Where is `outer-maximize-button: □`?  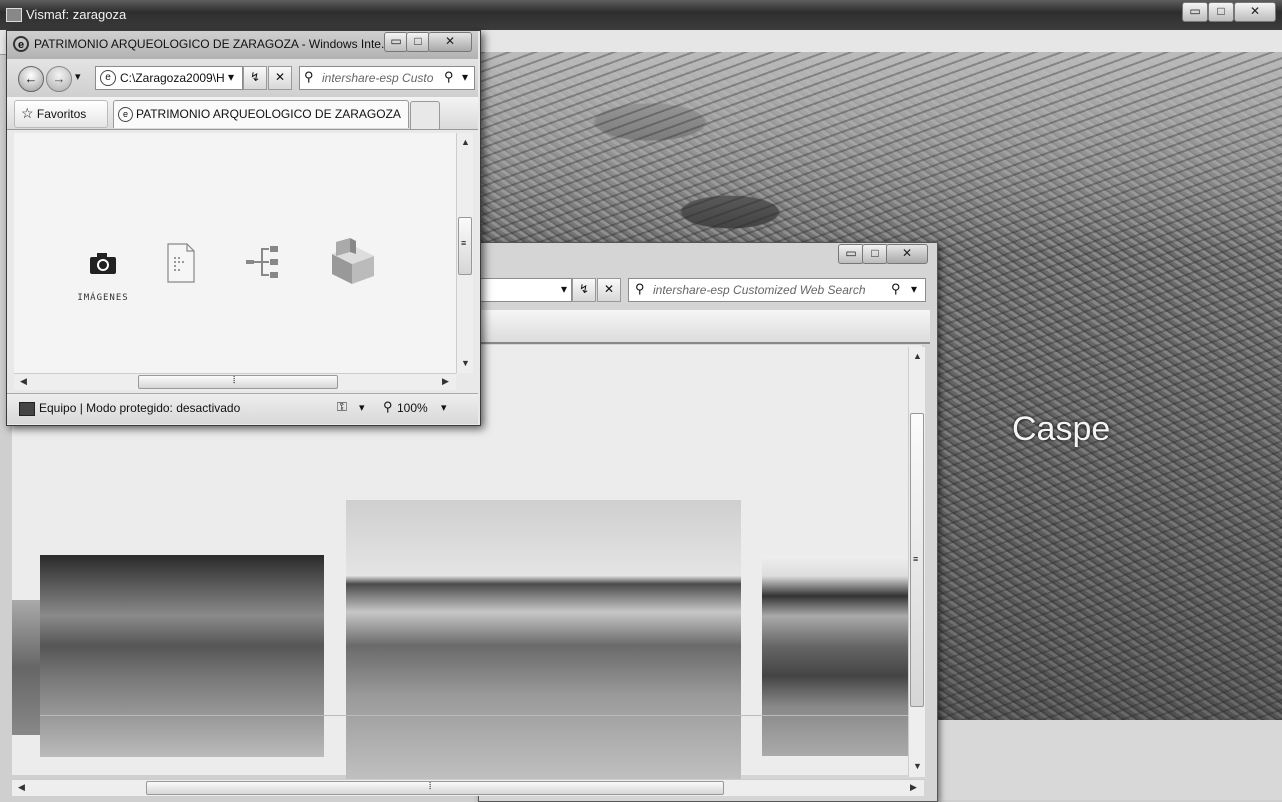 outer-maximize-button: □ is located at coordinates (1221, 12).